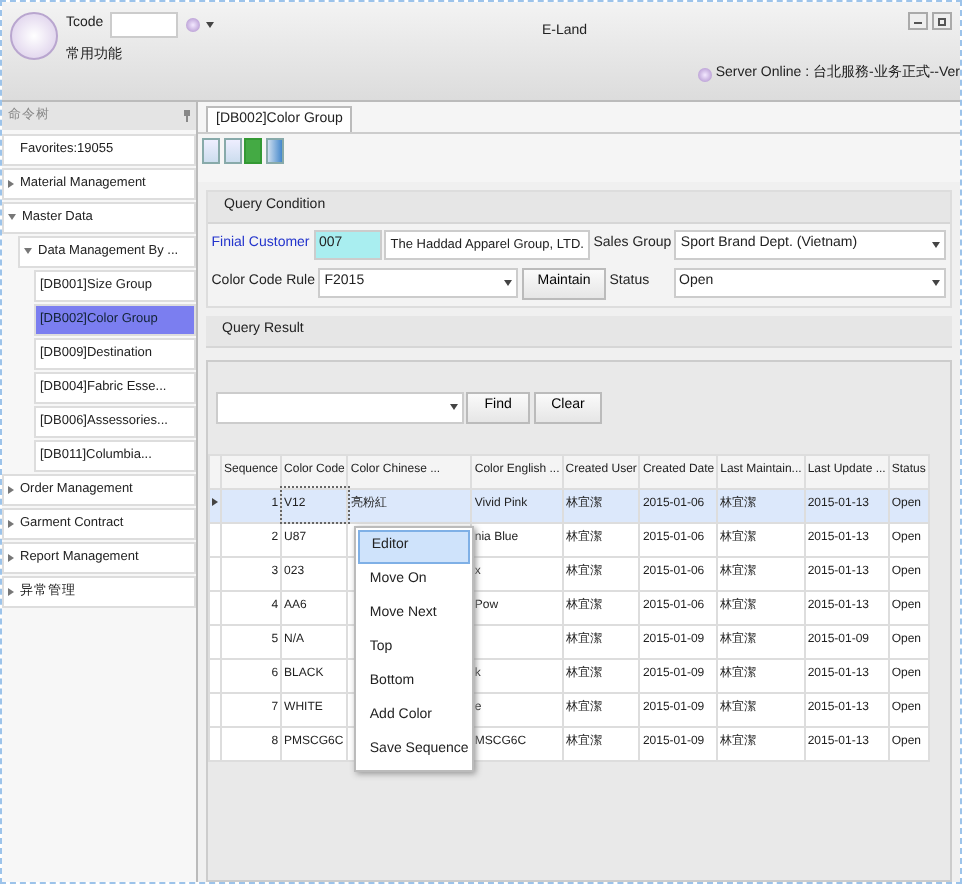 The height and width of the screenshot is (884, 962). What do you see at coordinates (215, 505) in the screenshot?
I see `row-header` at bounding box center [215, 505].